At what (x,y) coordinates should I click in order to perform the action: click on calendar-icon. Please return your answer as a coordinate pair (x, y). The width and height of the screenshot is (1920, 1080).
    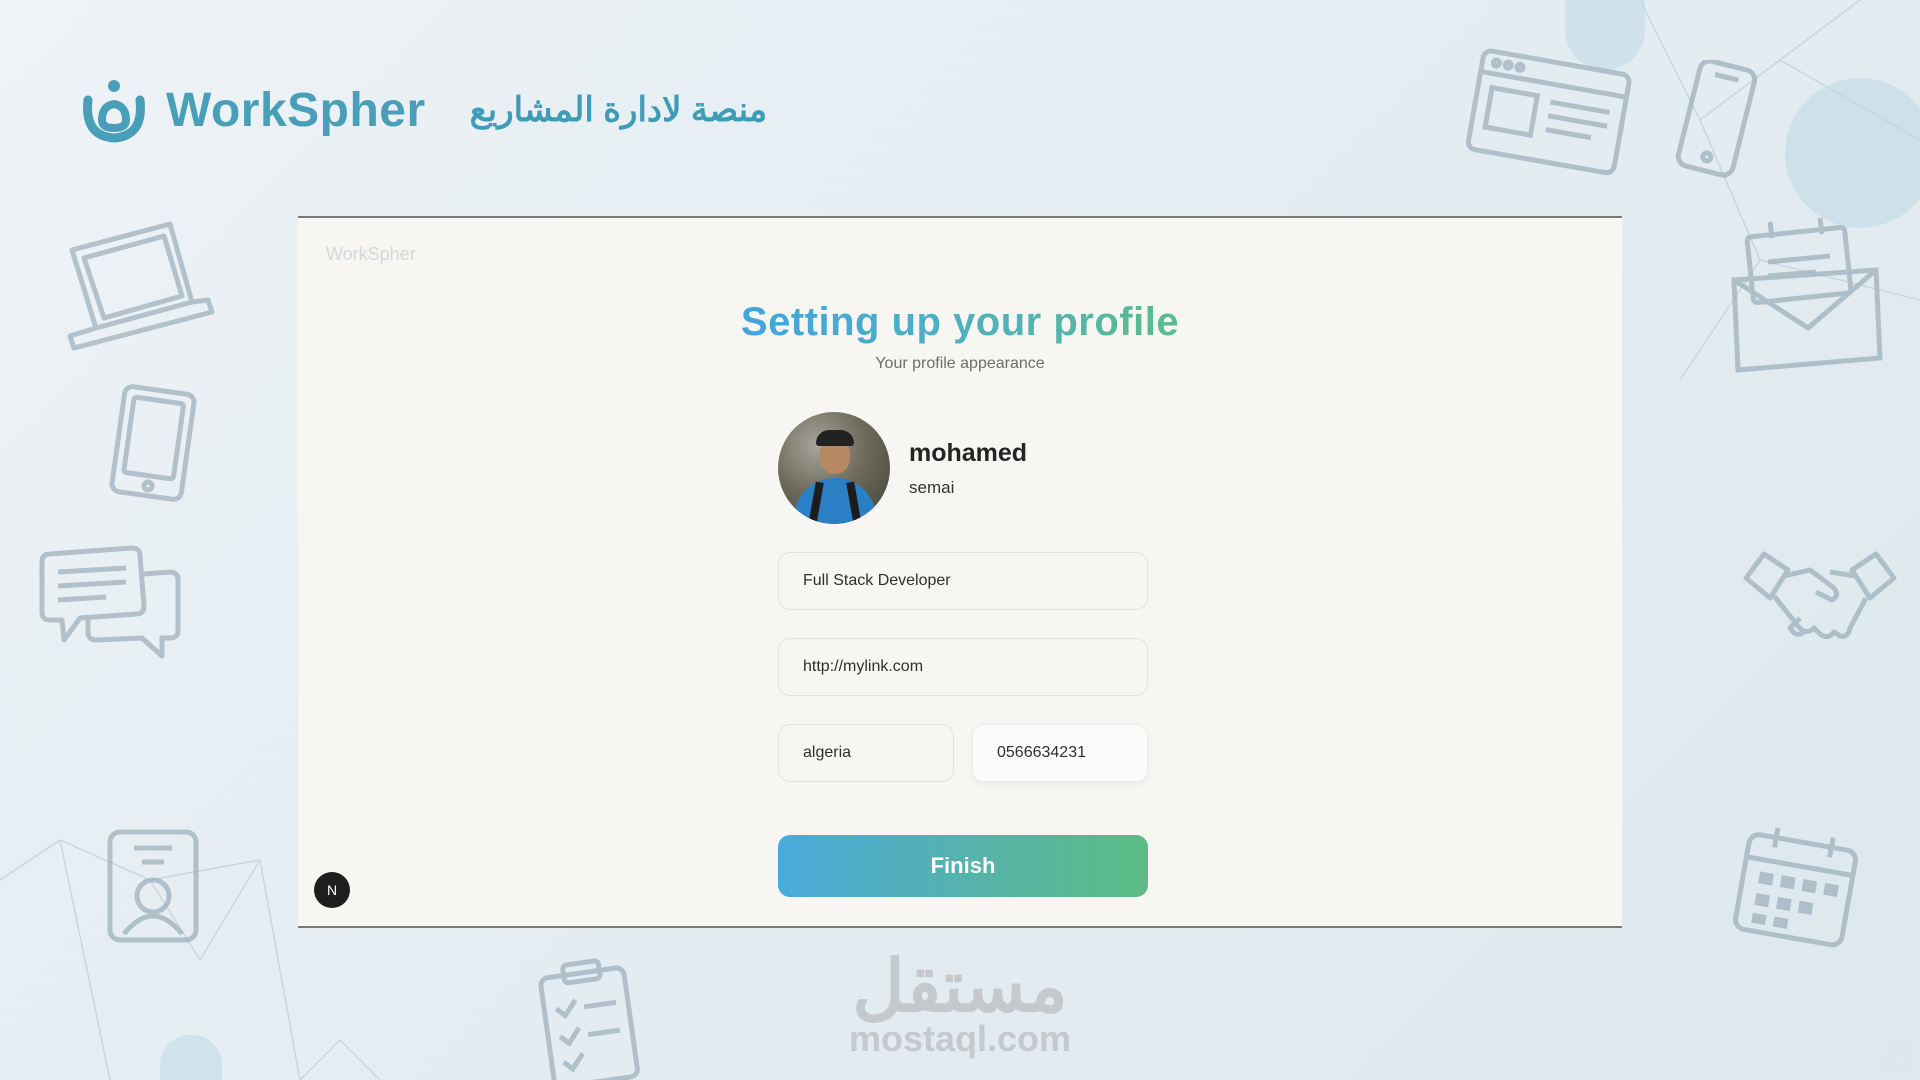
    Looking at the image, I should click on (1797, 887).